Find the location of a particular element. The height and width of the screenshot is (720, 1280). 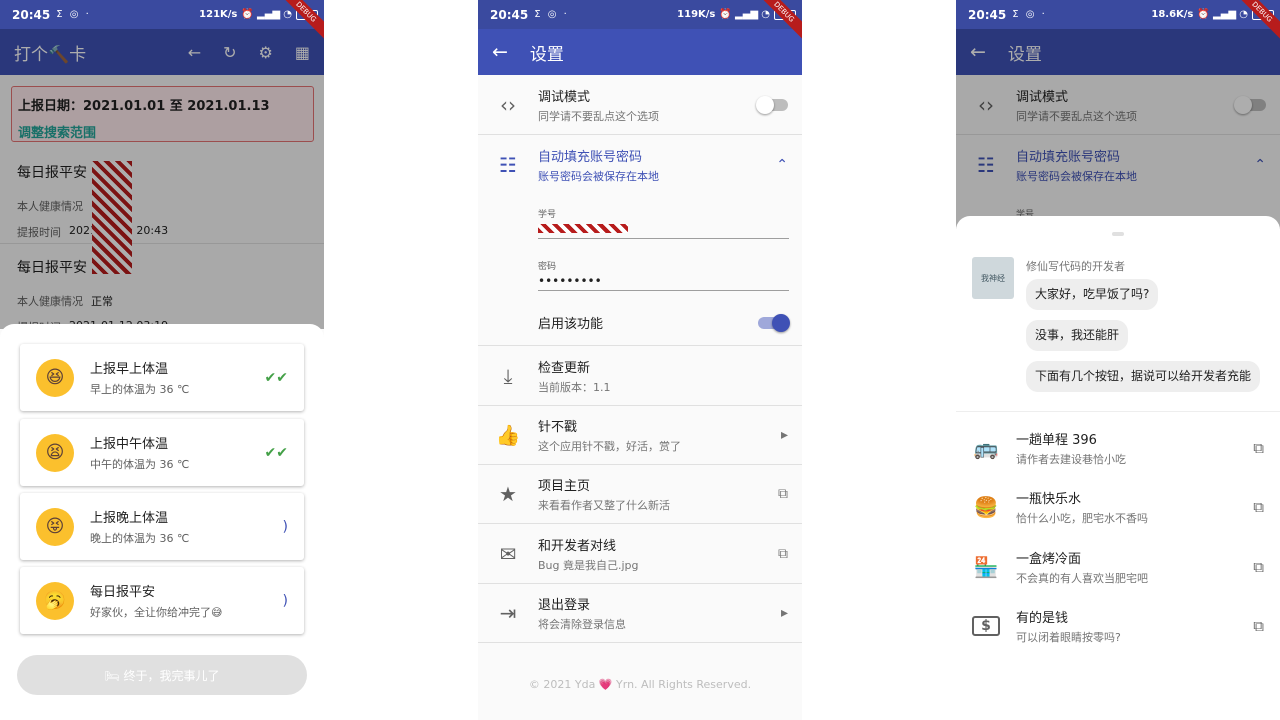

tired-face-icon: 😫 is located at coordinates (55, 452).